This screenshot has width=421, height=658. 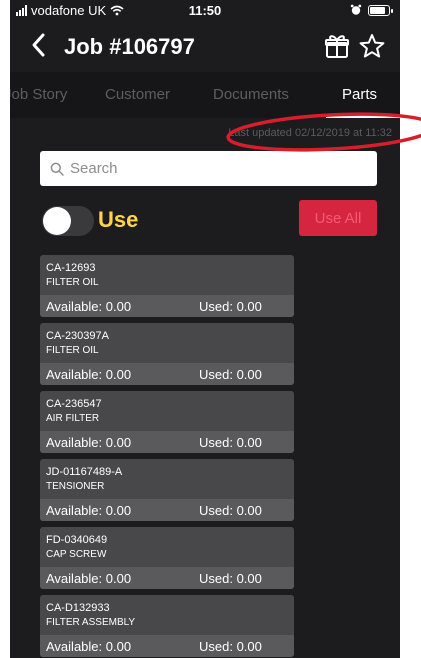 What do you see at coordinates (356, 9) in the screenshot?
I see `alarm-icon` at bounding box center [356, 9].